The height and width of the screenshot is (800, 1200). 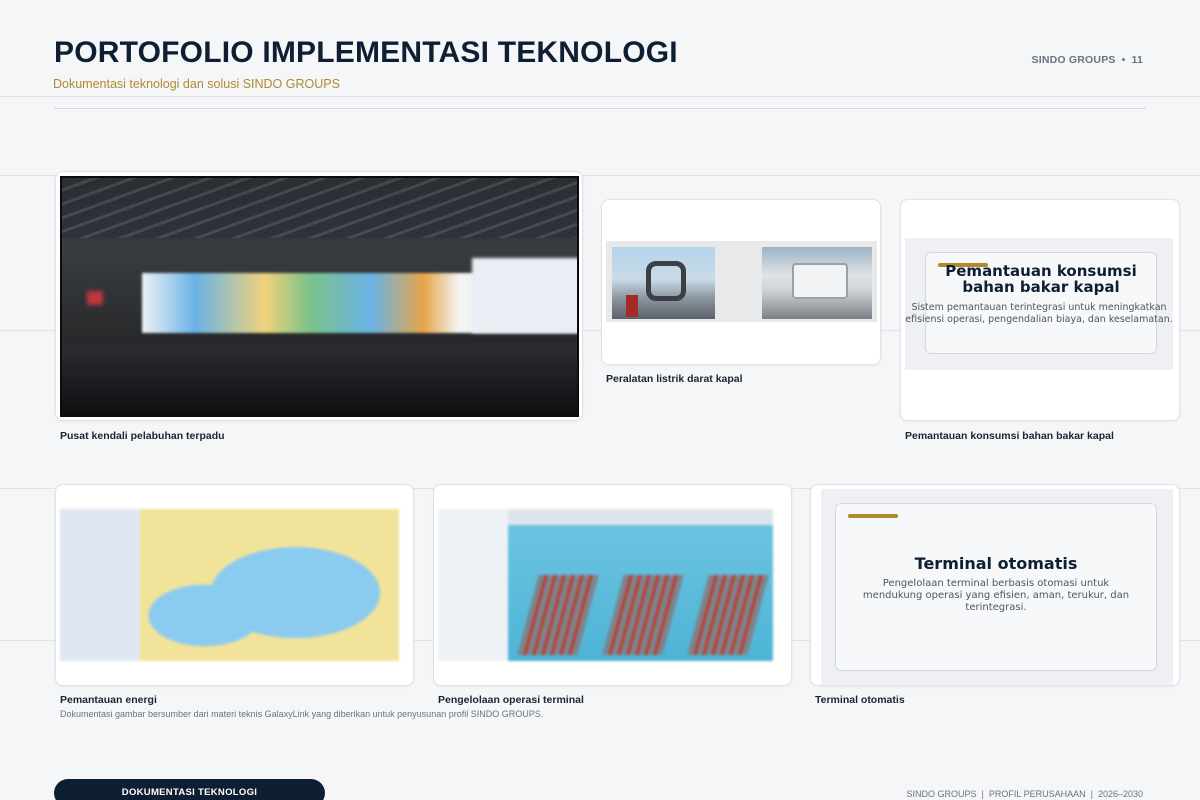 I want to click on brand-label: SINDO GROUPS, so click(x=1073, y=60).